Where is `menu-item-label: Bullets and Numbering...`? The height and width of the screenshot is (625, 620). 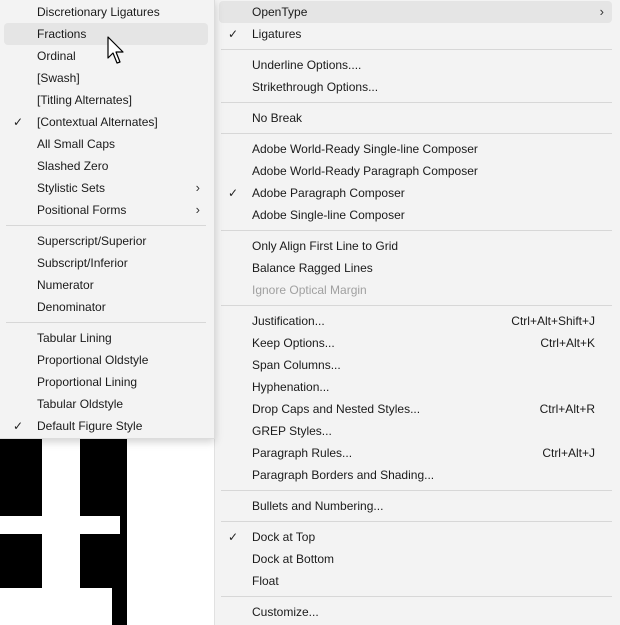 menu-item-label: Bullets and Numbering... is located at coordinates (318, 506).